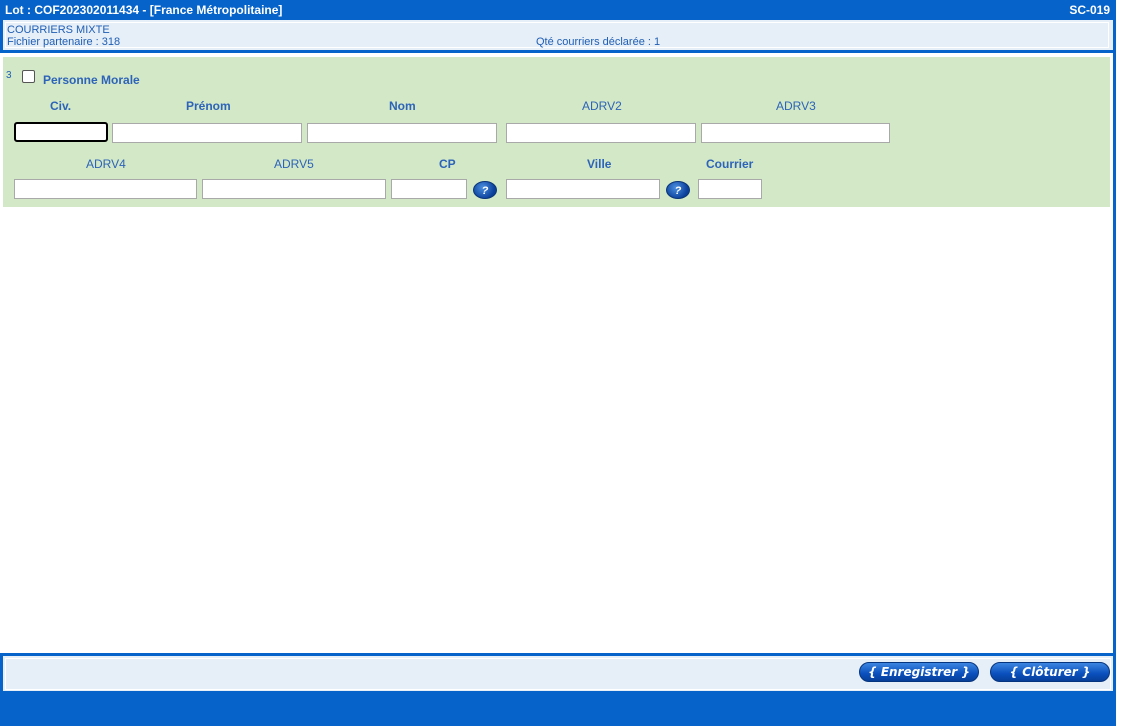  What do you see at coordinates (447, 164) in the screenshot?
I see `cp-label: CP` at bounding box center [447, 164].